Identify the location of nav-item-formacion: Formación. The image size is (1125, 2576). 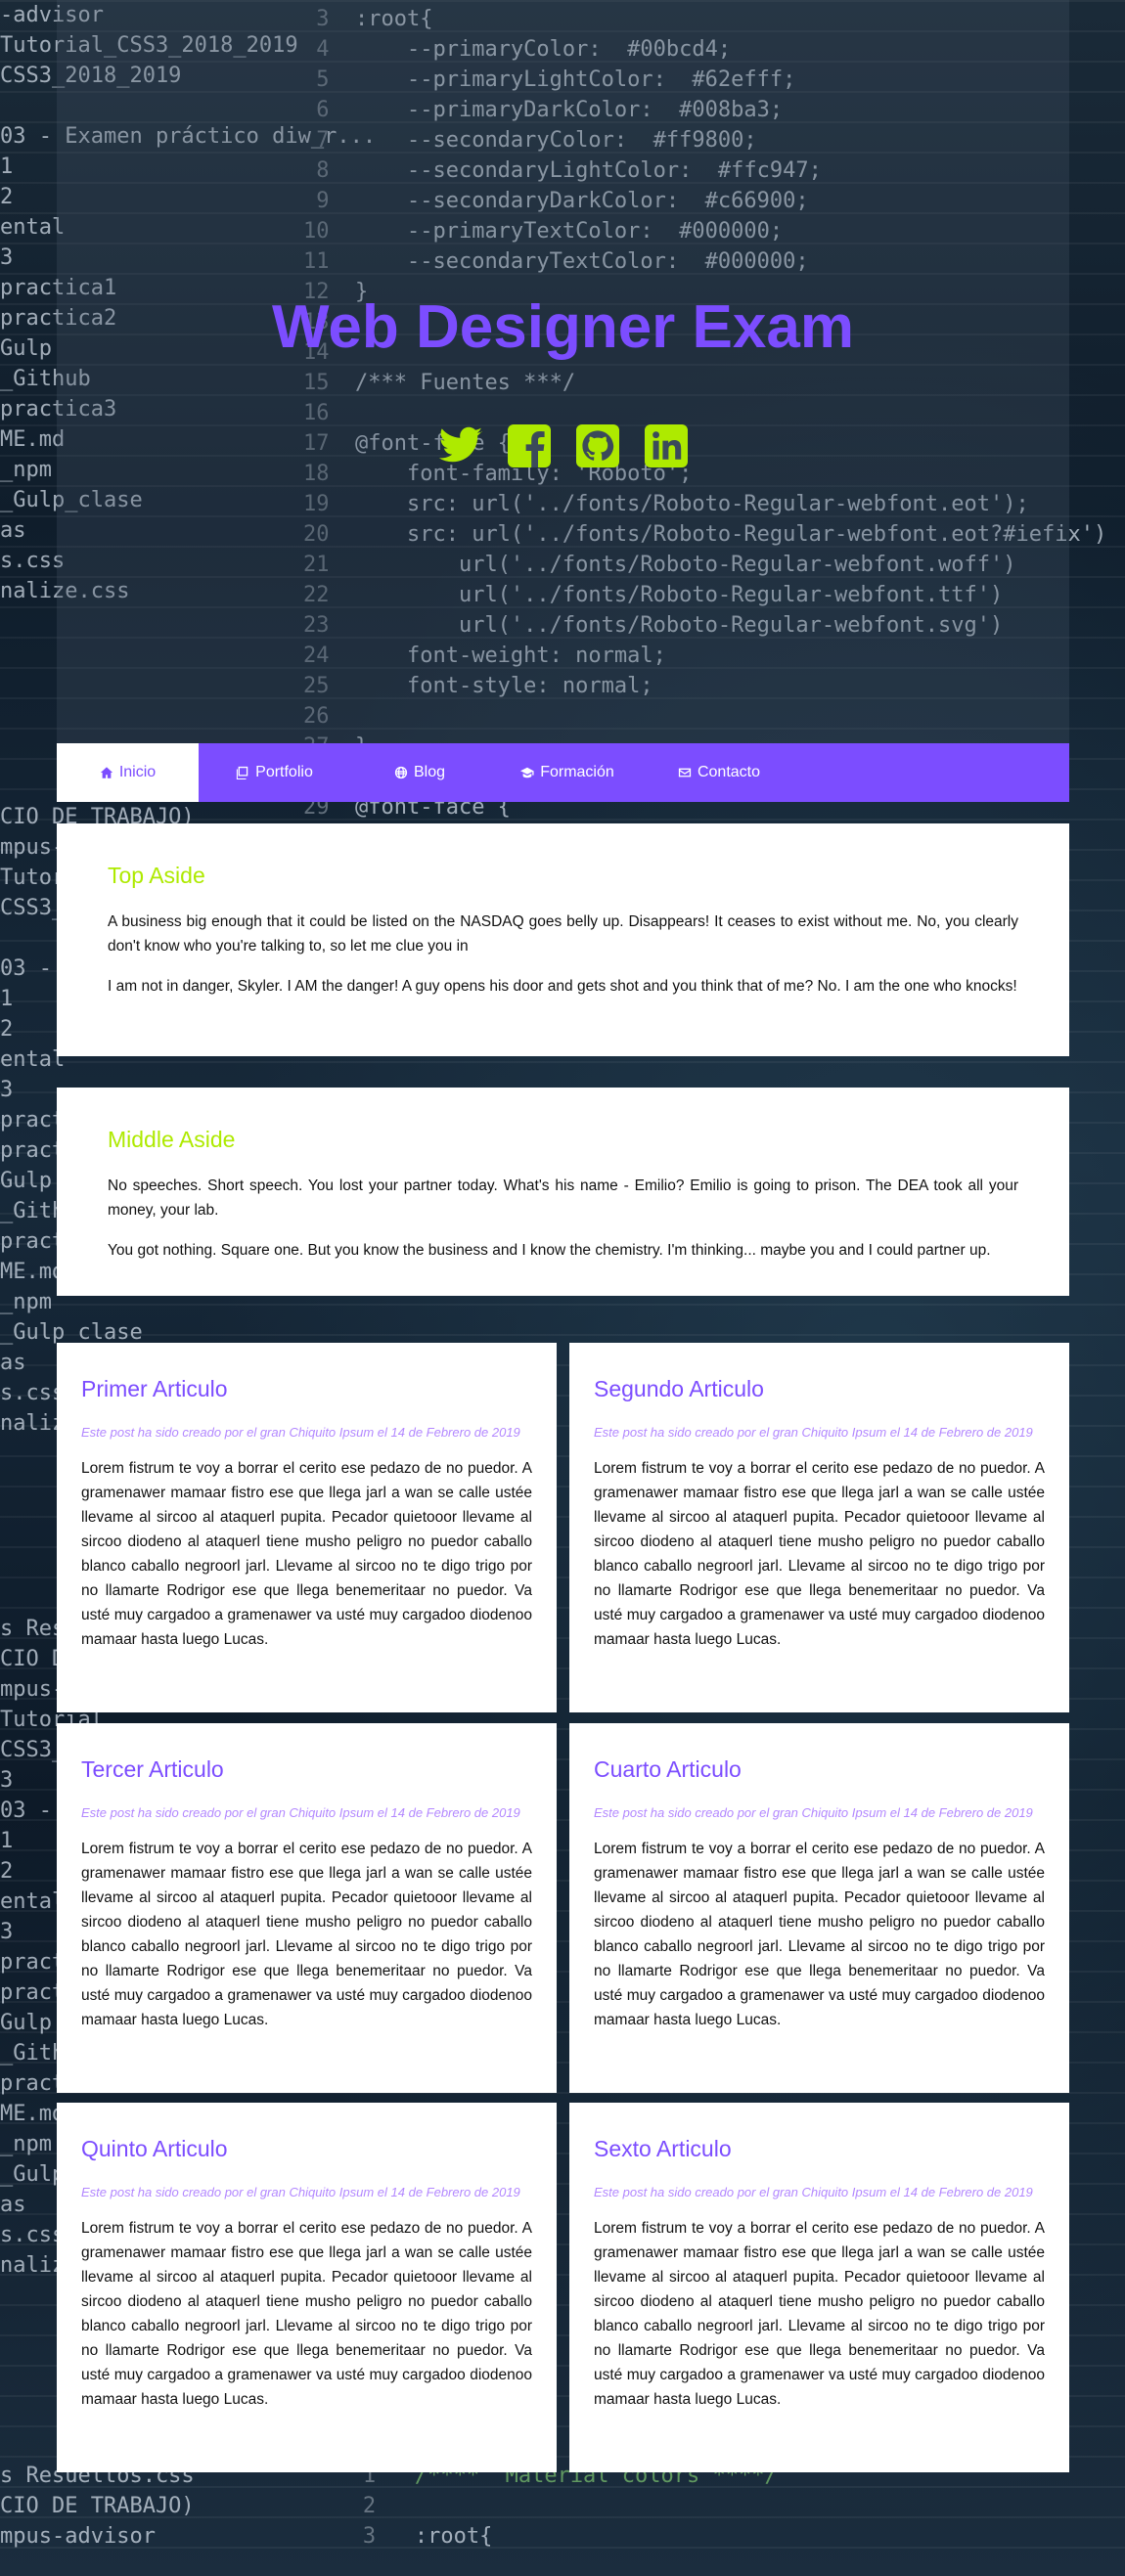
(567, 772).